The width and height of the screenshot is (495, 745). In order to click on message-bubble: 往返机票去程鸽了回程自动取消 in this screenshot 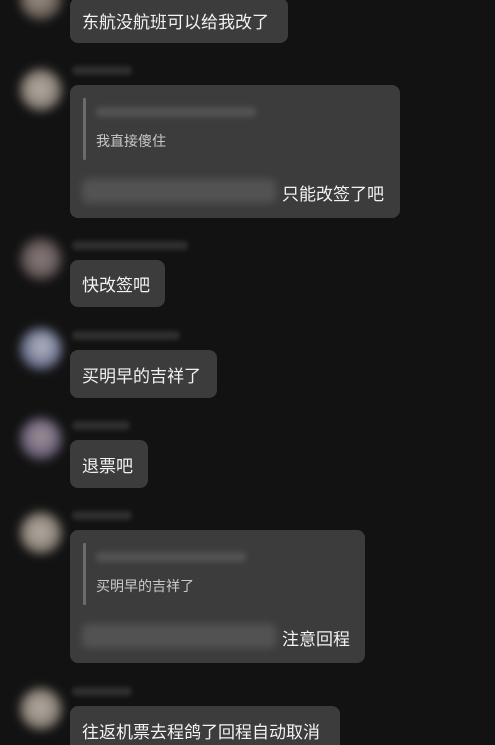, I will do `click(205, 725)`.